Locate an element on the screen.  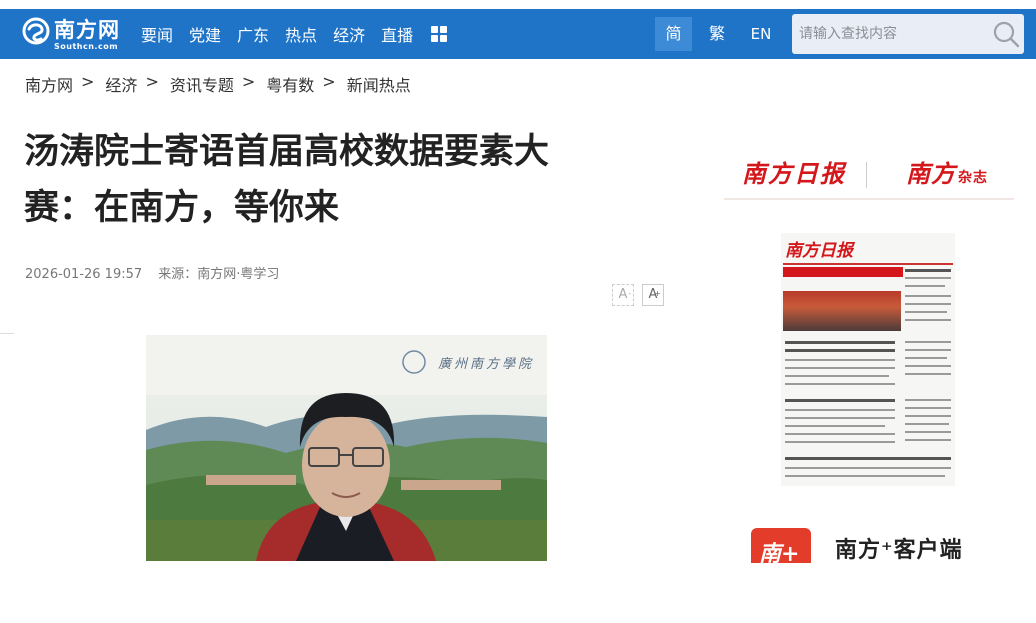
magazine-suffix: 杂志 is located at coordinates (973, 178).